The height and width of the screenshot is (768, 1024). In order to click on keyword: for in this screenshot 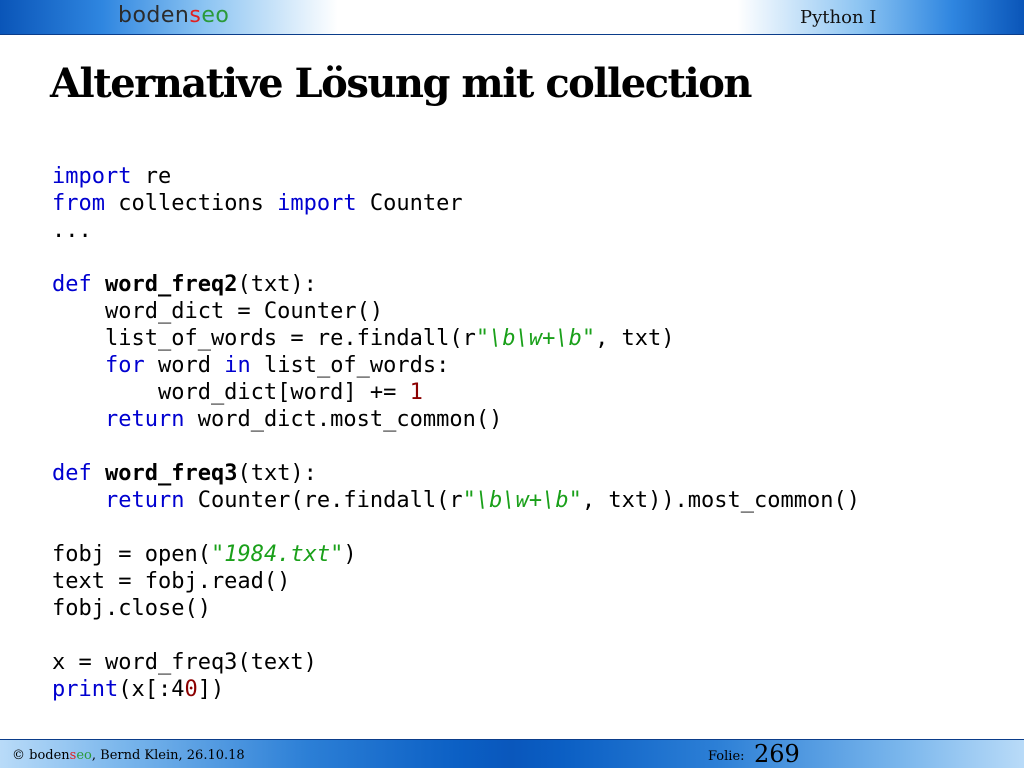, I will do `click(124, 365)`.